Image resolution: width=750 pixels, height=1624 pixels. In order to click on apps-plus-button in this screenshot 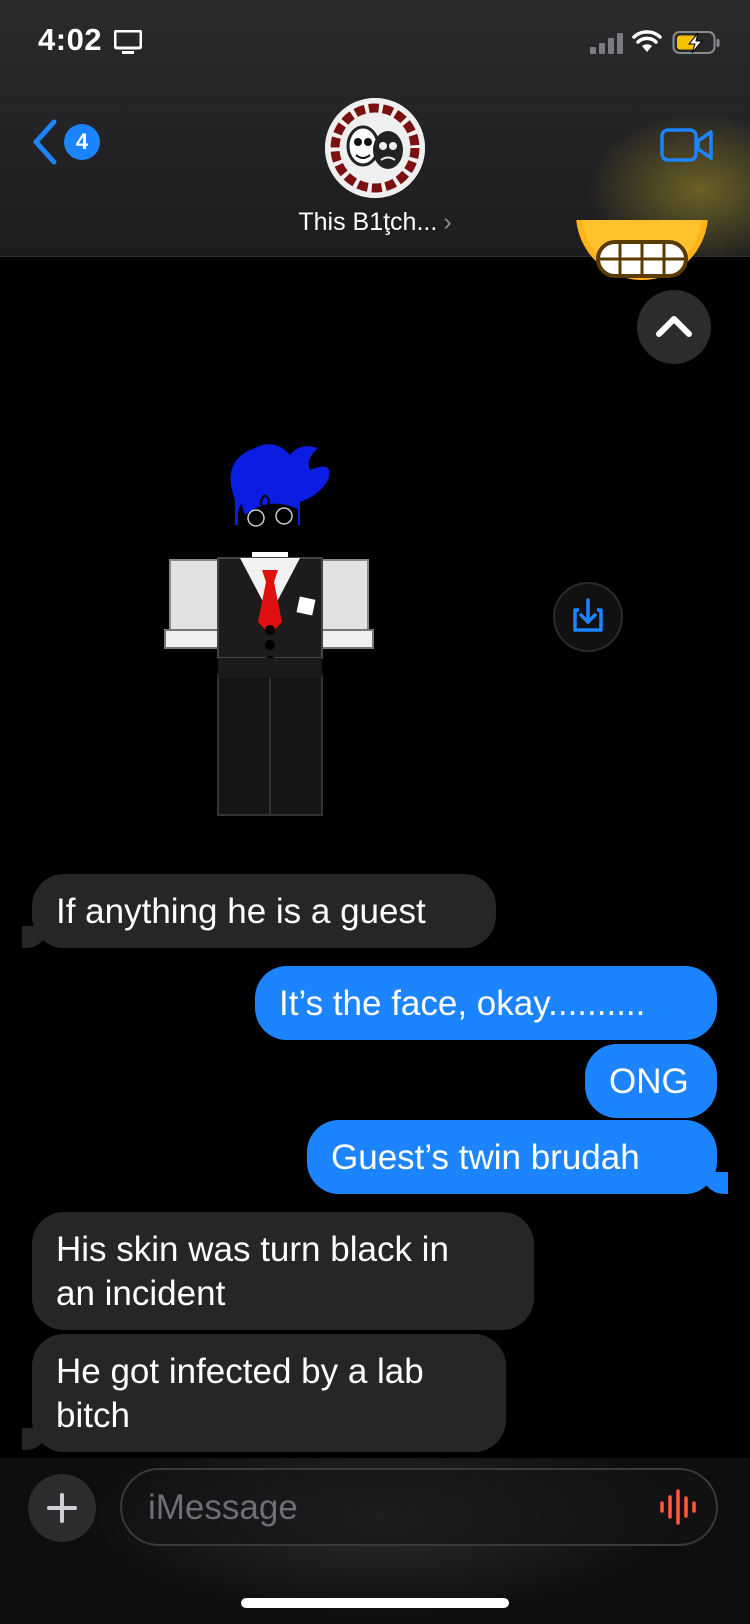, I will do `click(62, 1508)`.